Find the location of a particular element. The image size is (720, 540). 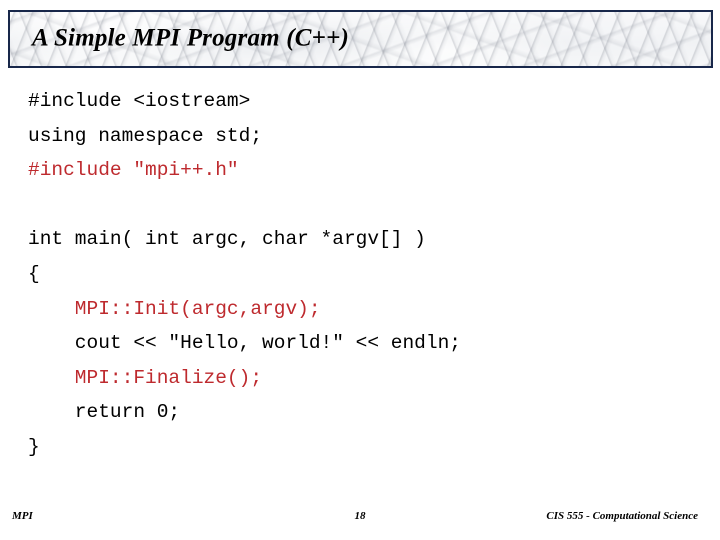

code-line: #include "mpi++.h" is located at coordinates (133, 170).